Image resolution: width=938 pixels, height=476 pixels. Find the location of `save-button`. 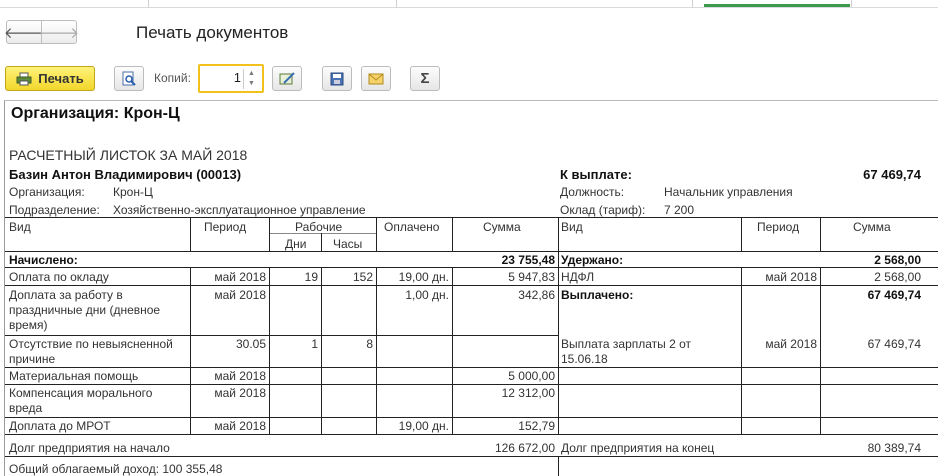

save-button is located at coordinates (337, 78).